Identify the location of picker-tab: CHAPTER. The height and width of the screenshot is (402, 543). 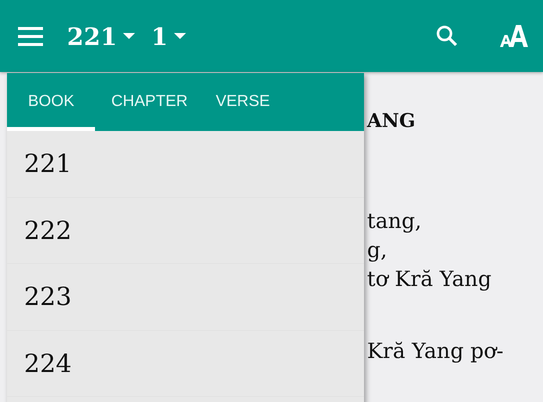
(147, 102).